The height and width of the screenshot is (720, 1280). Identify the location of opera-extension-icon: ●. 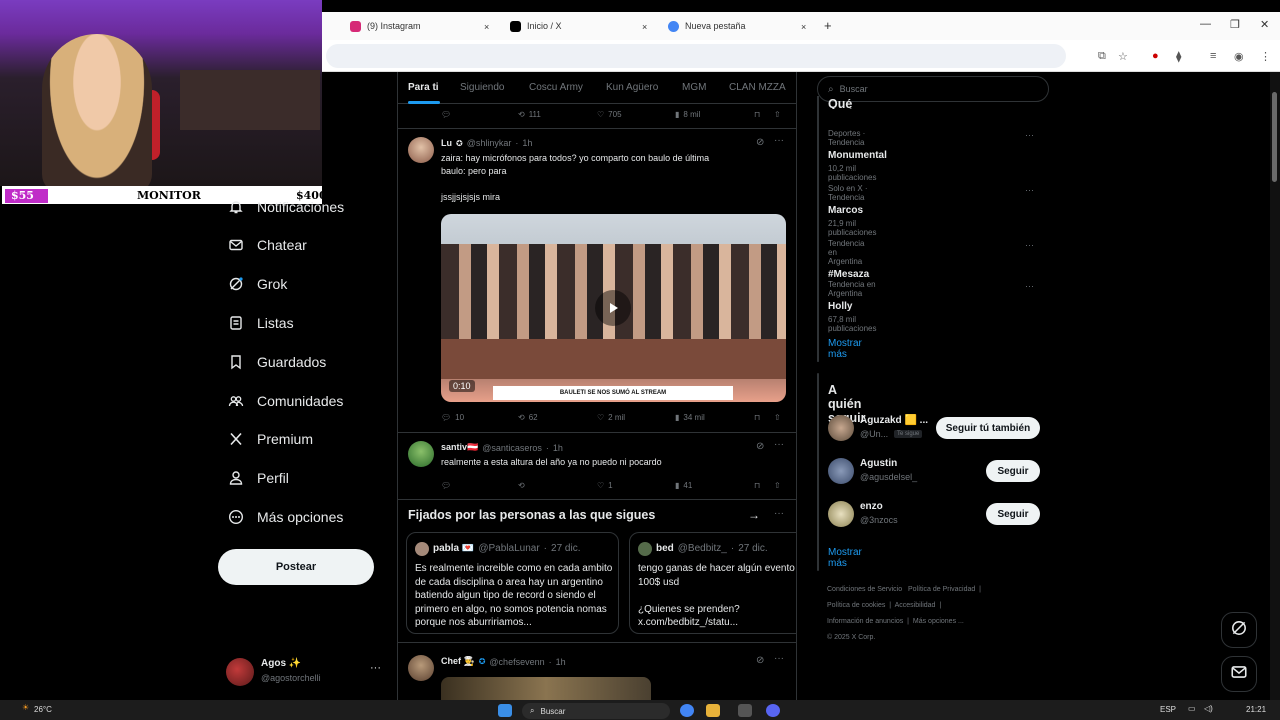
(1155, 56).